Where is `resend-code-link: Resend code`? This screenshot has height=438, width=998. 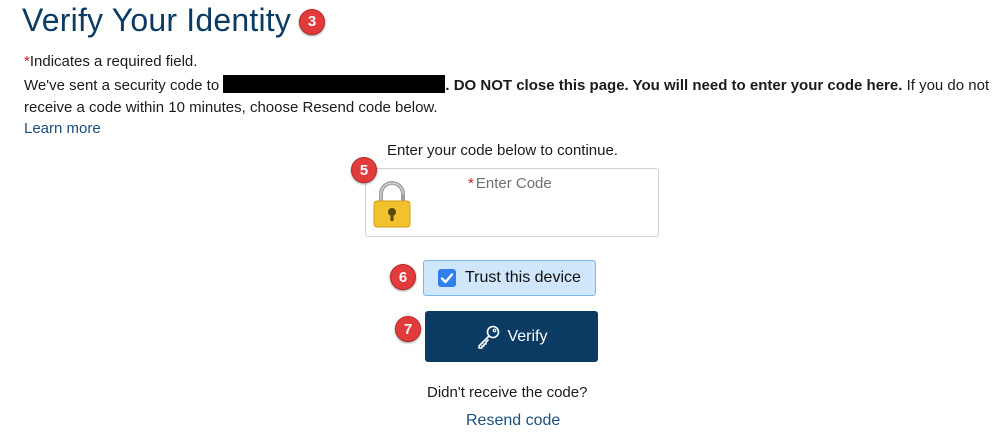
resend-code-link: Resend code is located at coordinates (513, 421).